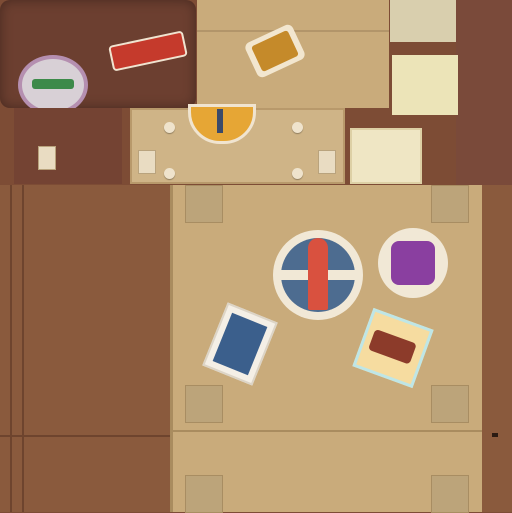  I want to click on skyline-icon, so click(275, 51).